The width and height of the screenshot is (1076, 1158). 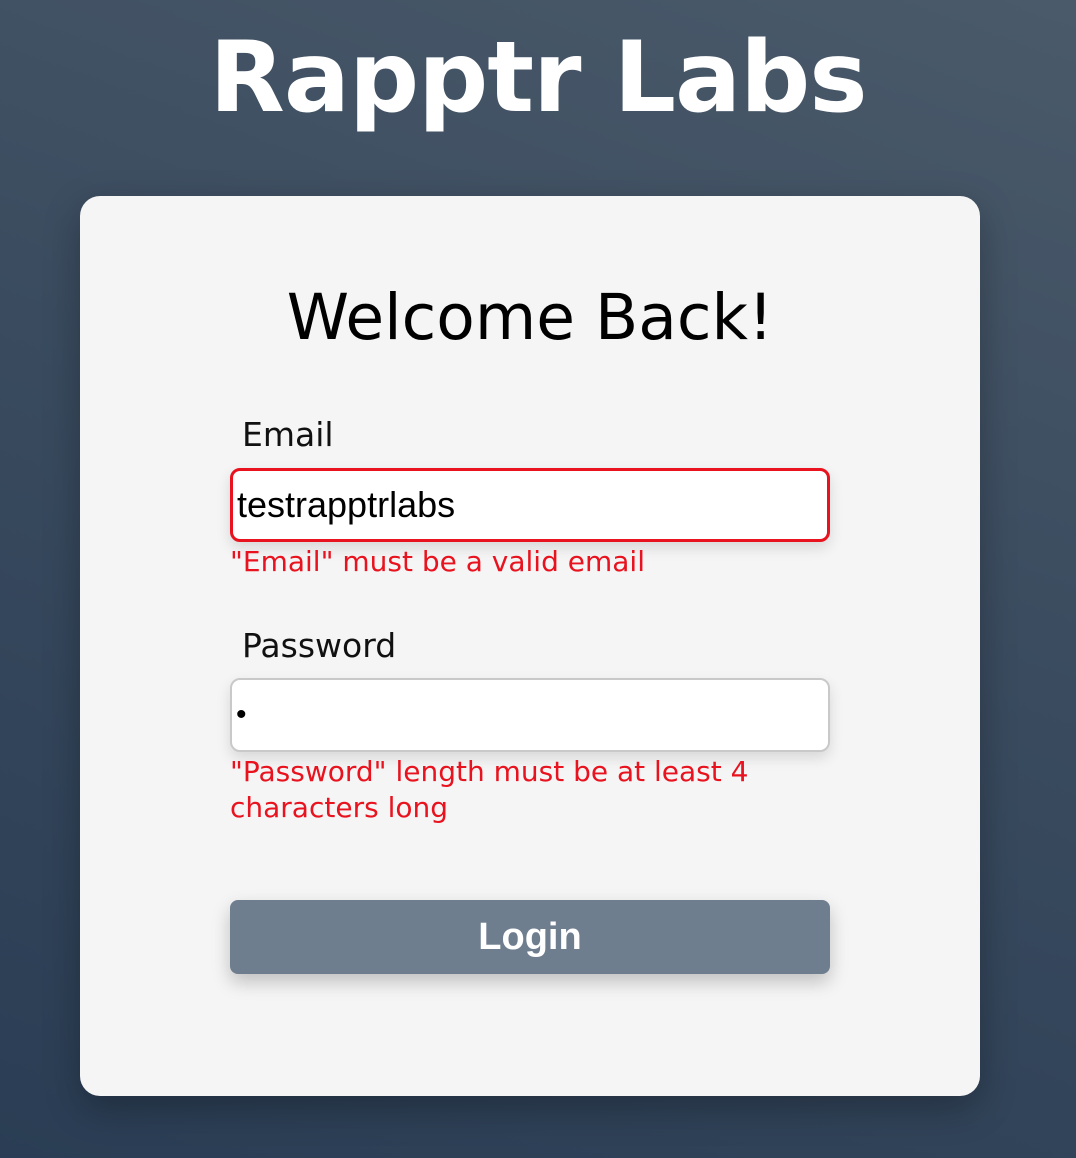 What do you see at coordinates (530, 317) in the screenshot?
I see `welcome-heading: Welcome Back!` at bounding box center [530, 317].